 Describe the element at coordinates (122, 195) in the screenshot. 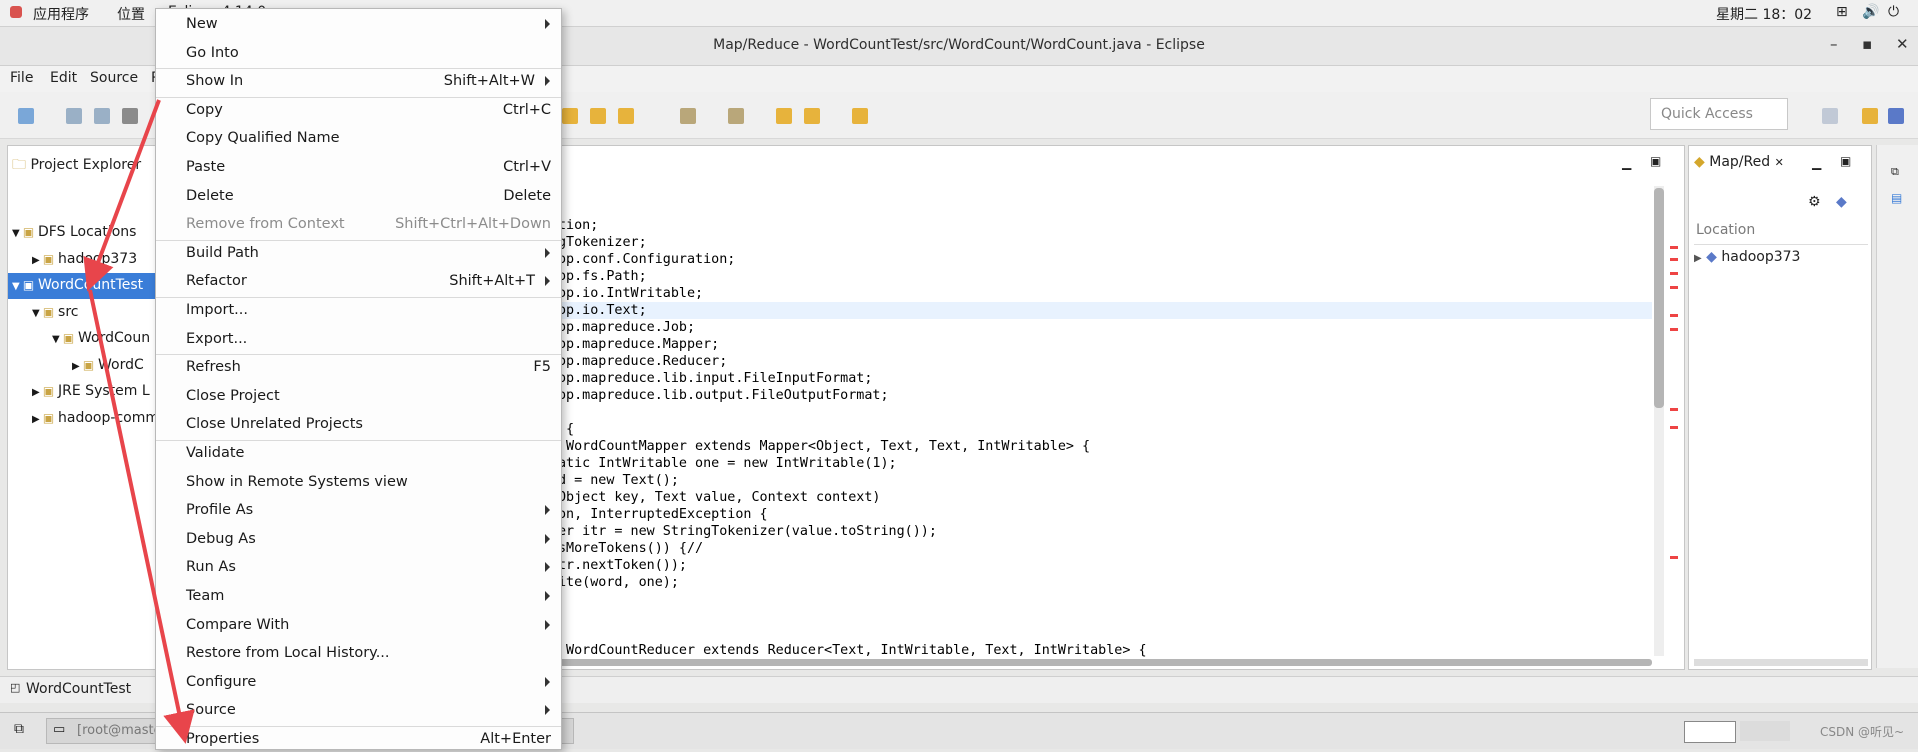

I see `arrow-to-project` at that location.